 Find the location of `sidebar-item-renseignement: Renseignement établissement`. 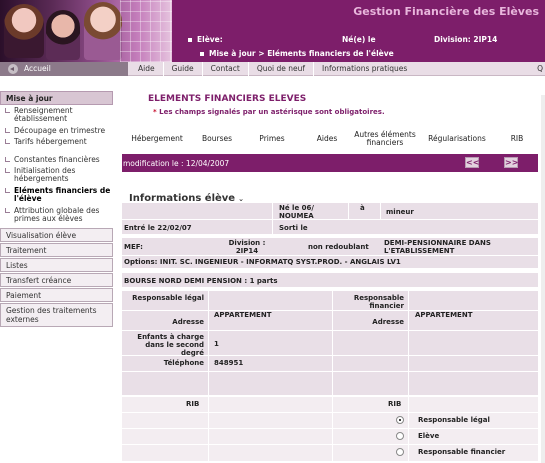

sidebar-item-renseignement: Renseignement établissement is located at coordinates (56, 115).